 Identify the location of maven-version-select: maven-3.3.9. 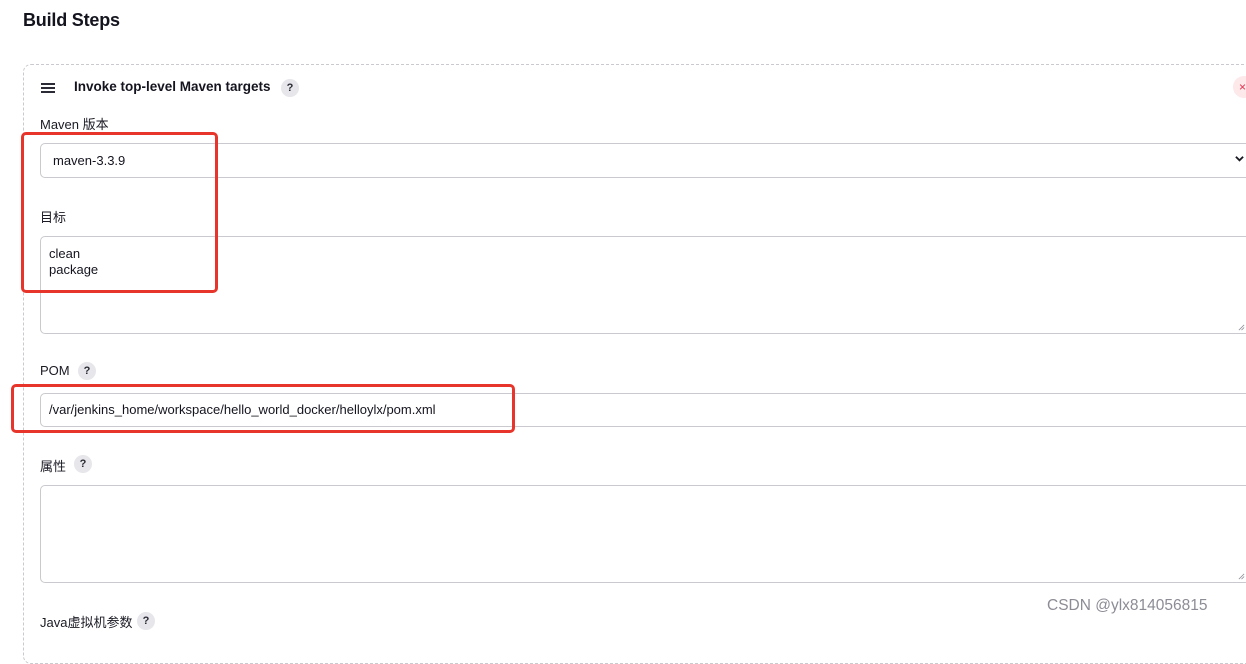
(643, 160).